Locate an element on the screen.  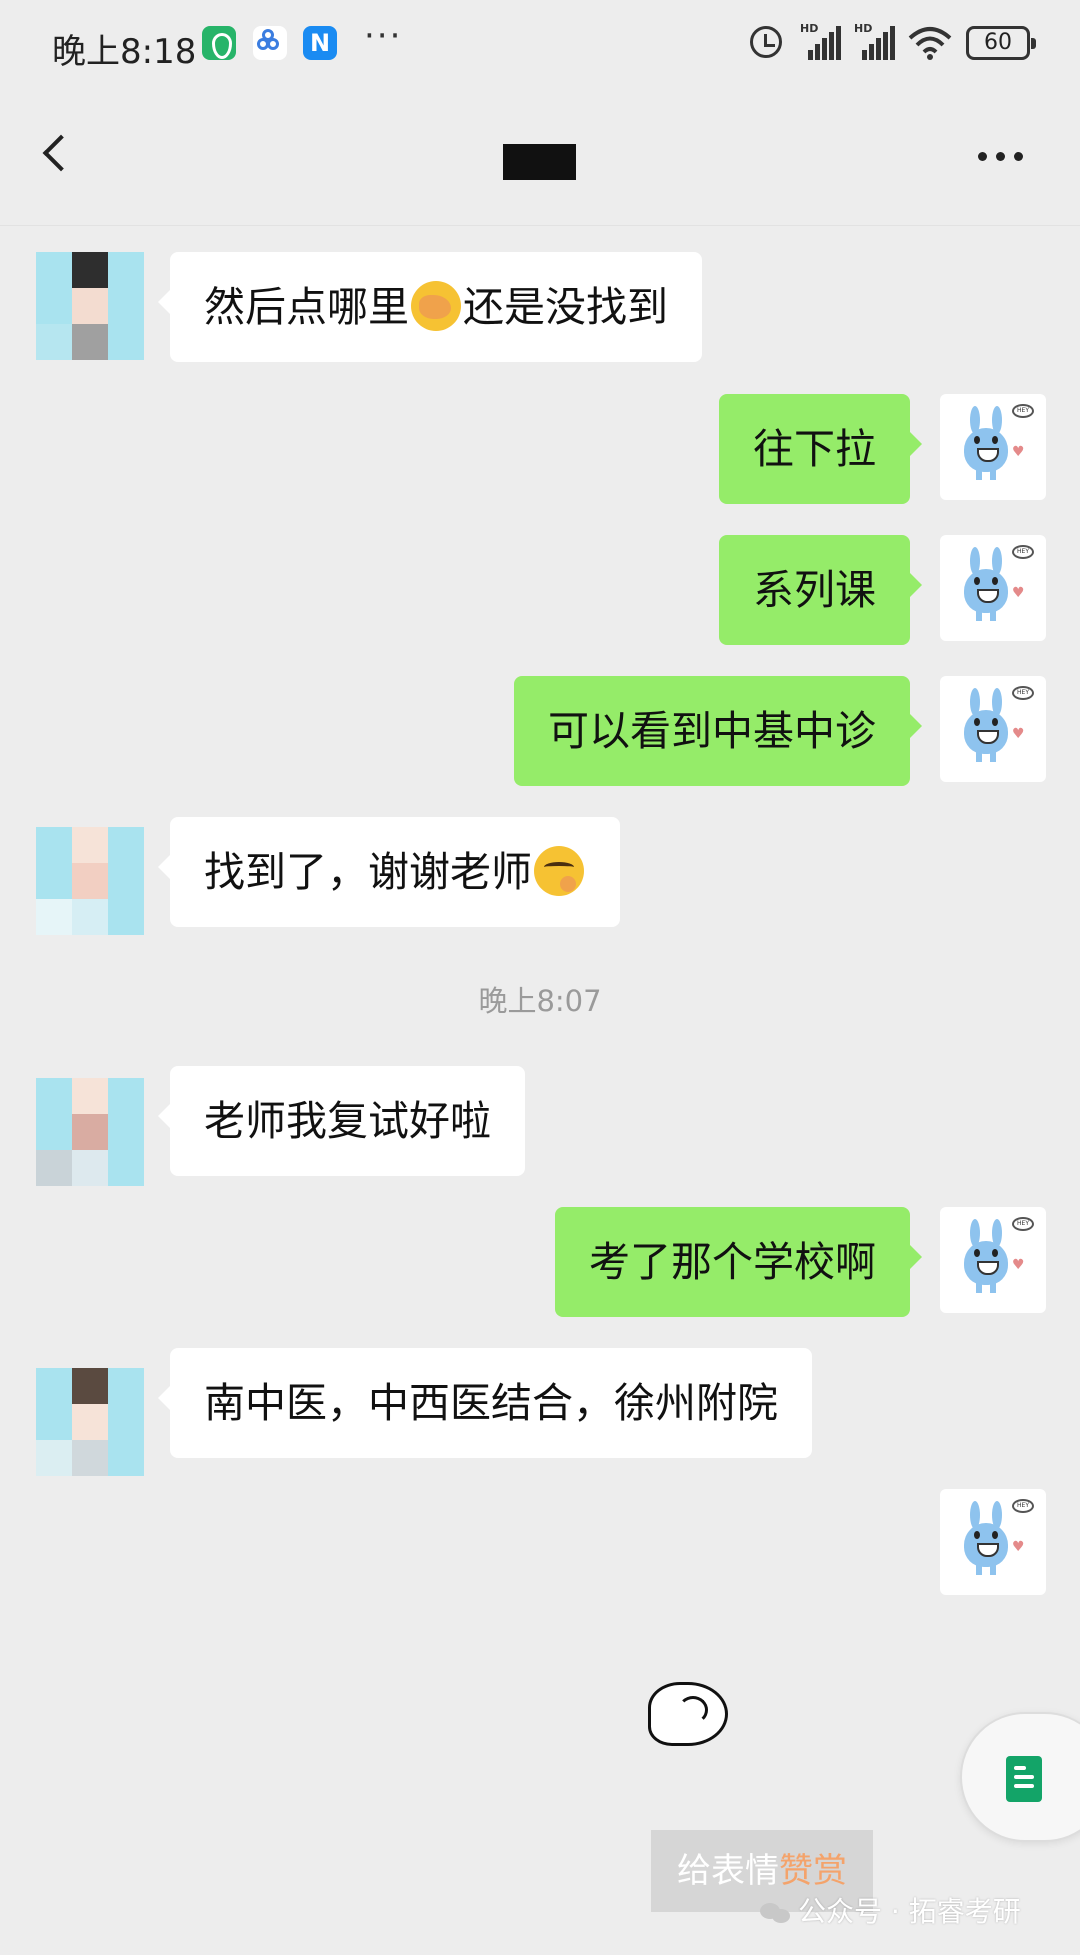
more-dots-icon is located at coordinates (982, 156).